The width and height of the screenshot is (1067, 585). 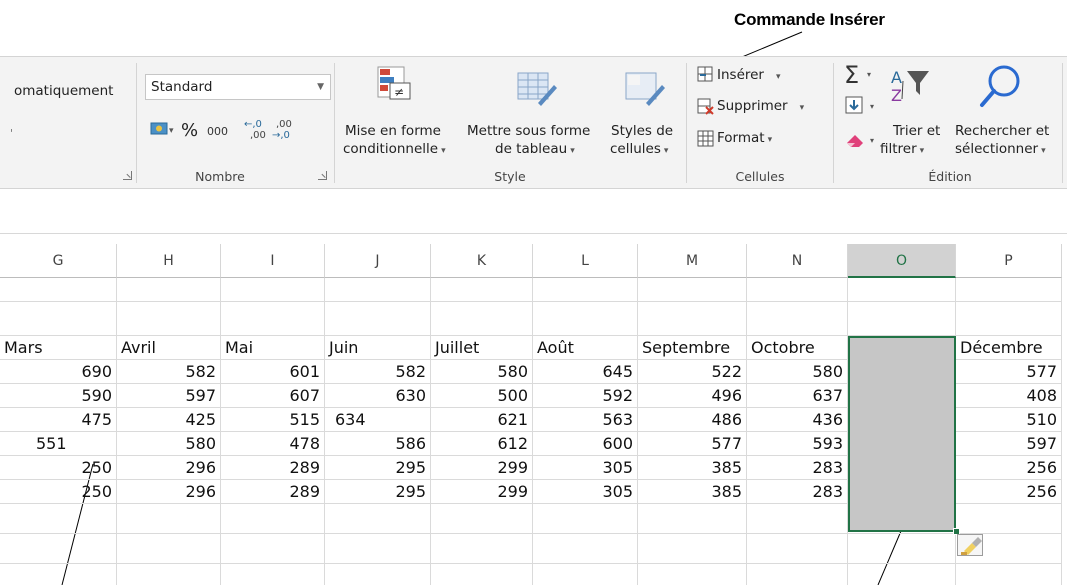 I want to click on table-cell: 593, so click(x=797, y=444).